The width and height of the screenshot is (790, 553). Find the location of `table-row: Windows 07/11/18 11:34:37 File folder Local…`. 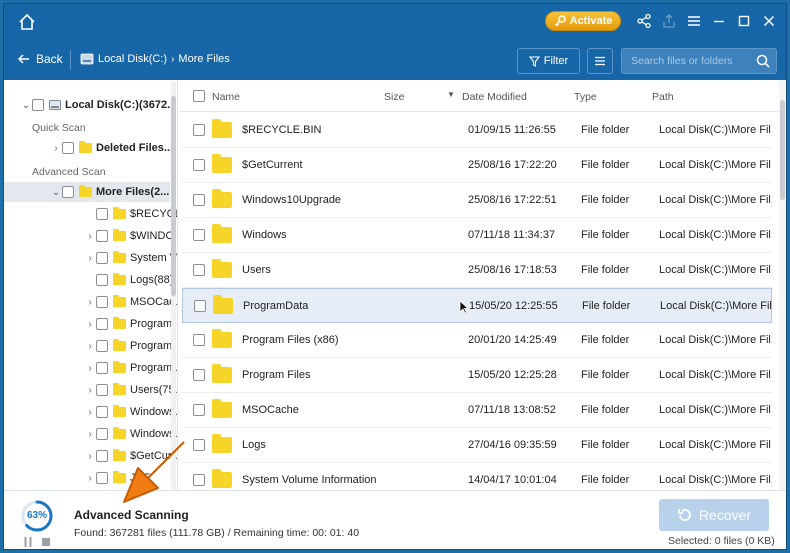

table-row: Windows 07/11/18 11:34:37 File folder Local… is located at coordinates (477, 235).